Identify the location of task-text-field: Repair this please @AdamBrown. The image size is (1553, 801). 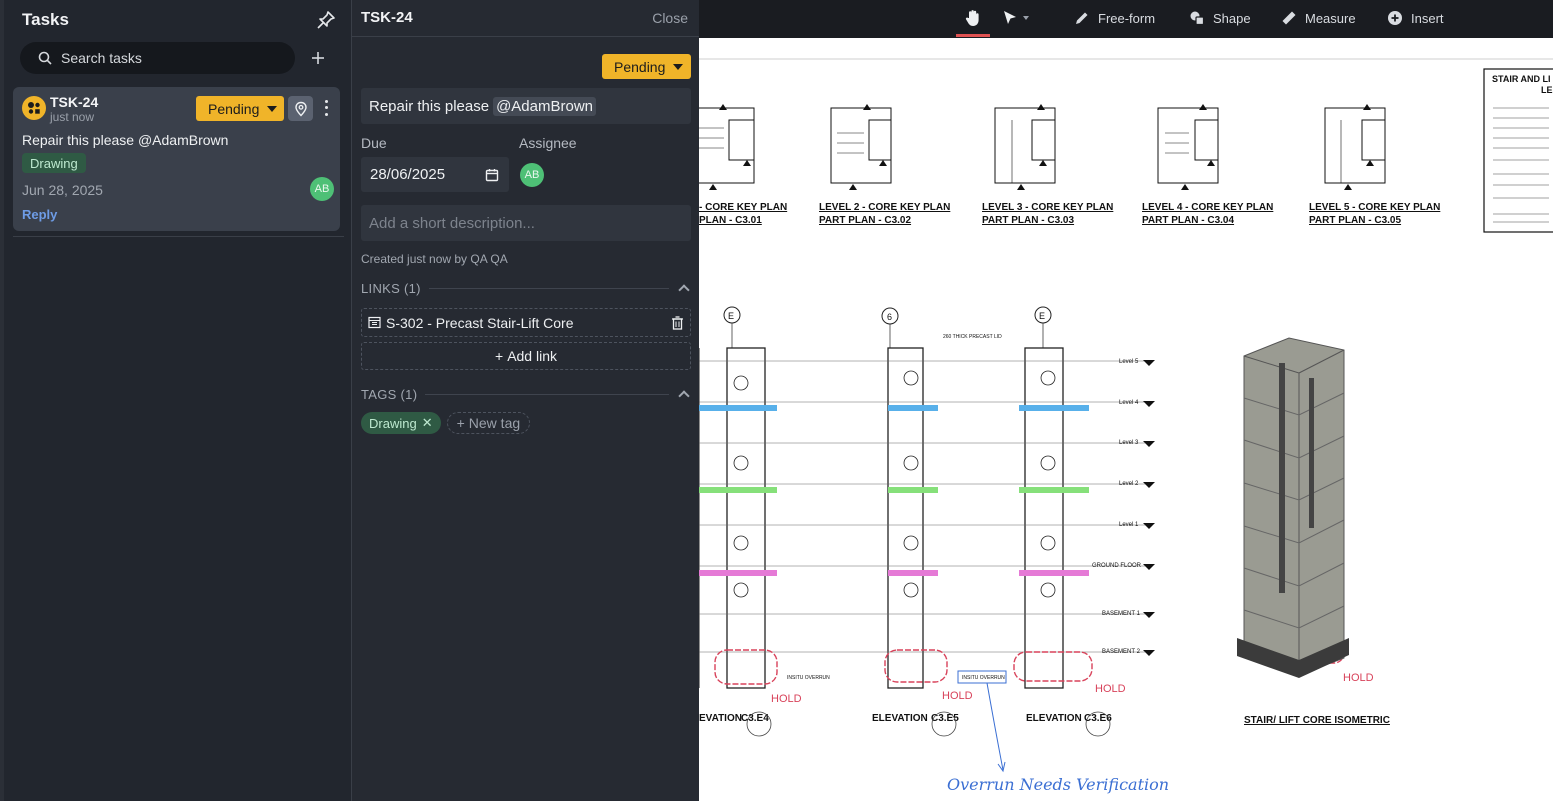
(526, 106).